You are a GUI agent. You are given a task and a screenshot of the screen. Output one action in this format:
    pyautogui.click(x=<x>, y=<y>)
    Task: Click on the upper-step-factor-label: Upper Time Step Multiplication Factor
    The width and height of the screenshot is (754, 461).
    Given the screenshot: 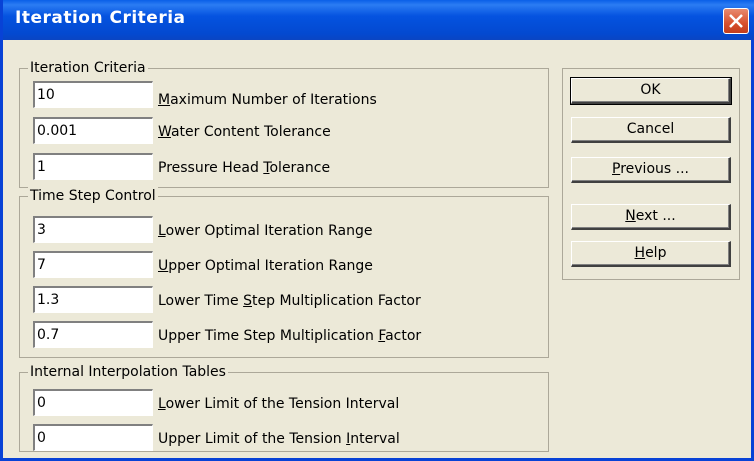 What is the action you would take?
    pyautogui.click(x=290, y=336)
    